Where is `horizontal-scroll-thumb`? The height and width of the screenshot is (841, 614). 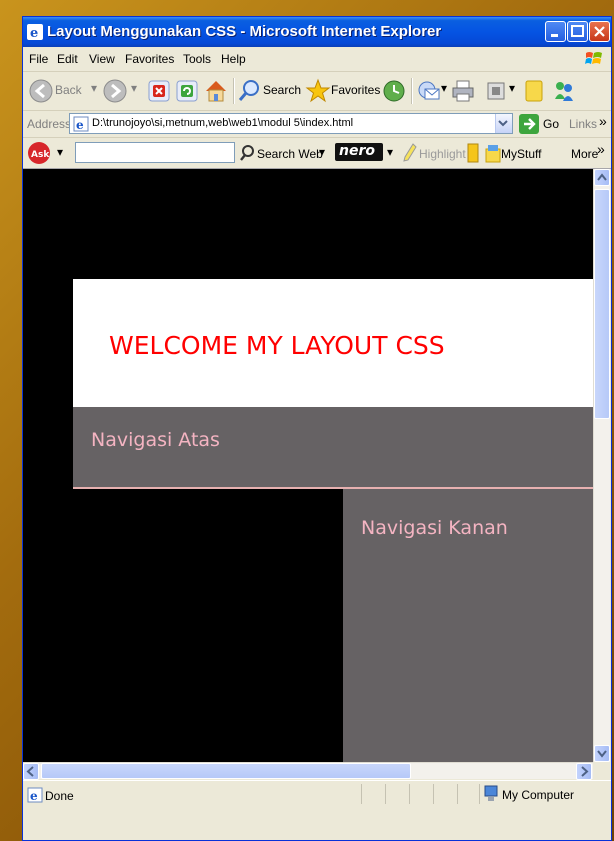 horizontal-scroll-thumb is located at coordinates (226, 771).